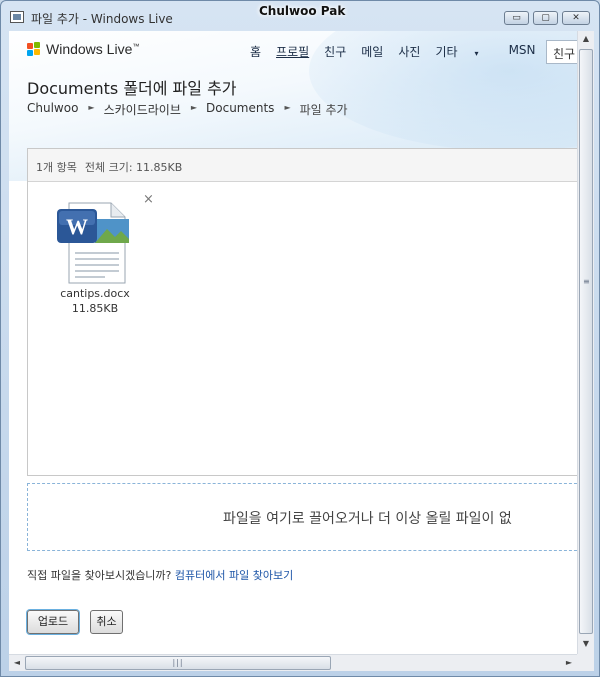 The height and width of the screenshot is (677, 600). What do you see at coordinates (576, 18) in the screenshot?
I see `close-button: ✕` at bounding box center [576, 18].